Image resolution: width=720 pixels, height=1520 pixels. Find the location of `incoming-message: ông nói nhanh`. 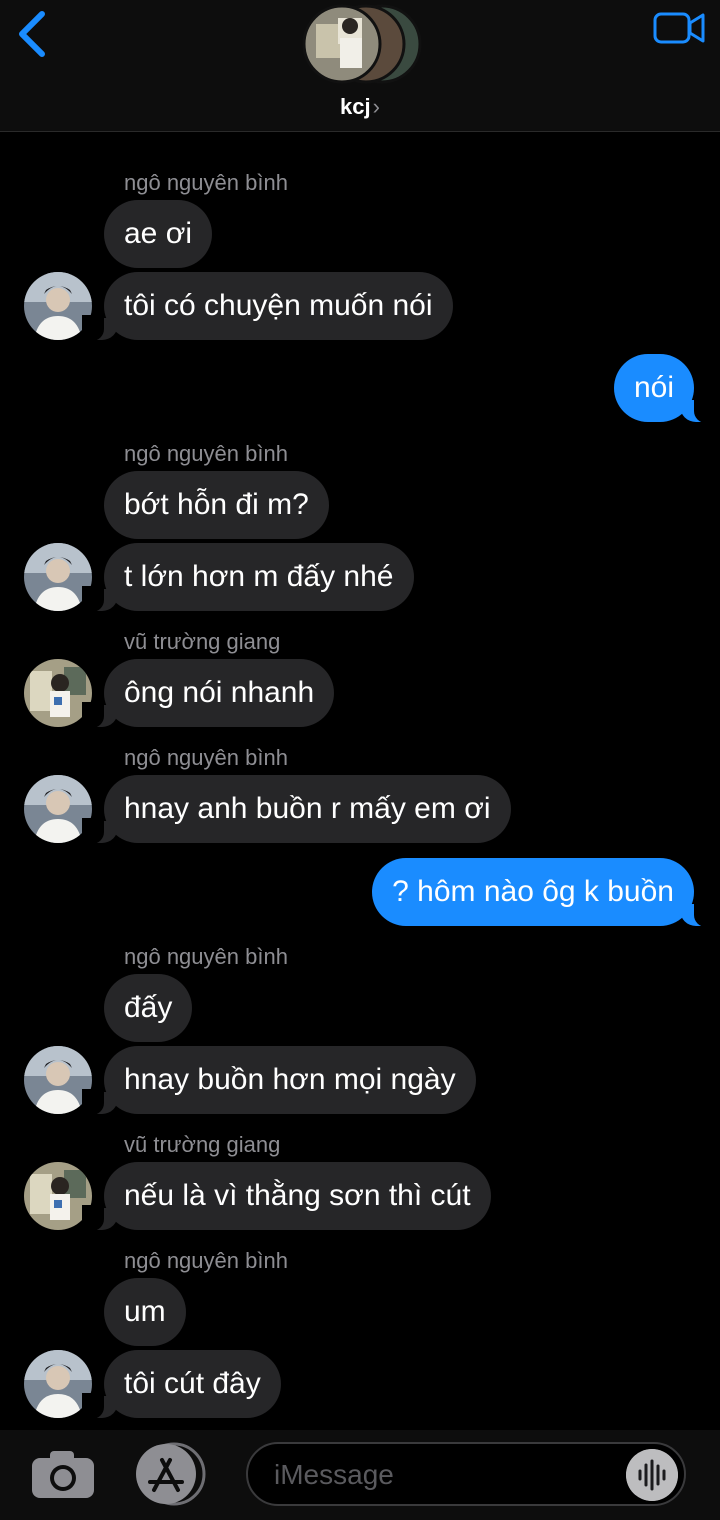

incoming-message: ông nói nhanh is located at coordinates (208, 693).